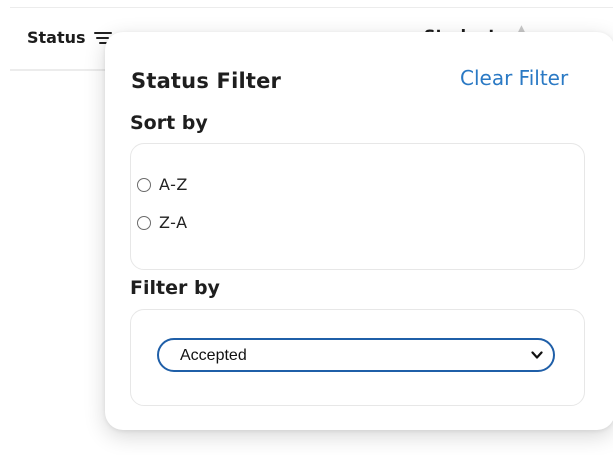  Describe the element at coordinates (311, 7) in the screenshot. I see `top-divider` at that location.